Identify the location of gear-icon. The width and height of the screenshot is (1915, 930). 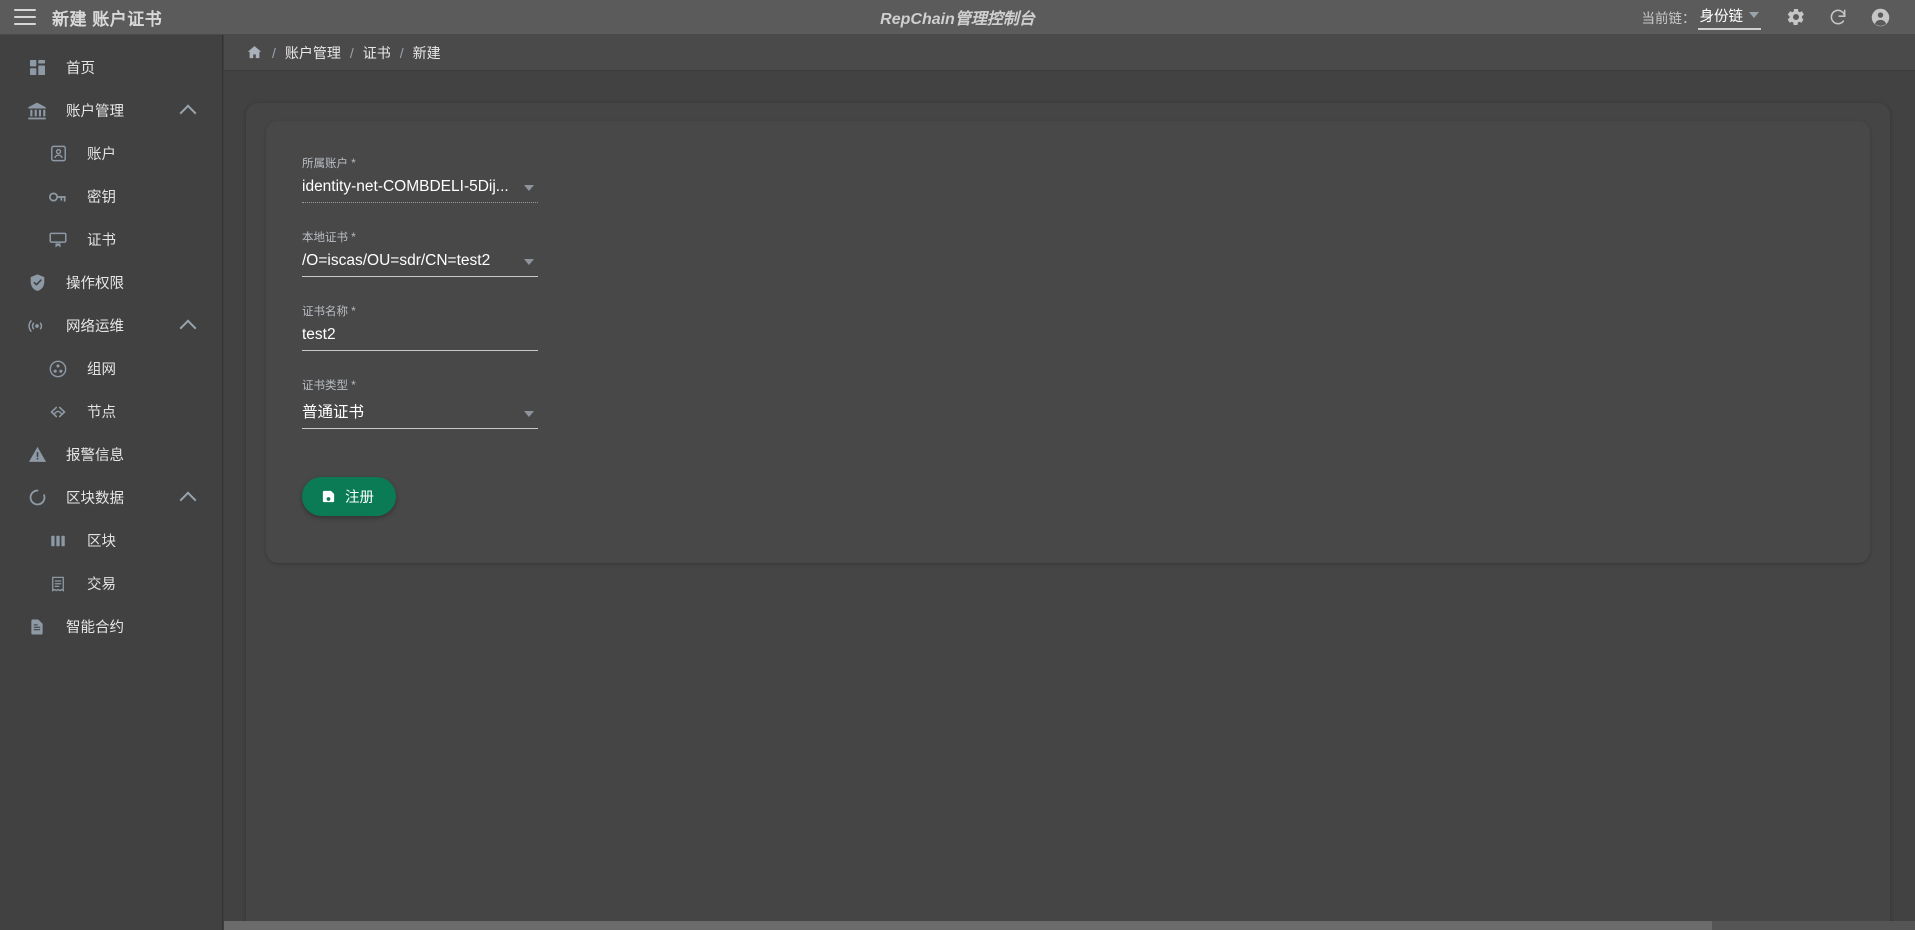
(1796, 17).